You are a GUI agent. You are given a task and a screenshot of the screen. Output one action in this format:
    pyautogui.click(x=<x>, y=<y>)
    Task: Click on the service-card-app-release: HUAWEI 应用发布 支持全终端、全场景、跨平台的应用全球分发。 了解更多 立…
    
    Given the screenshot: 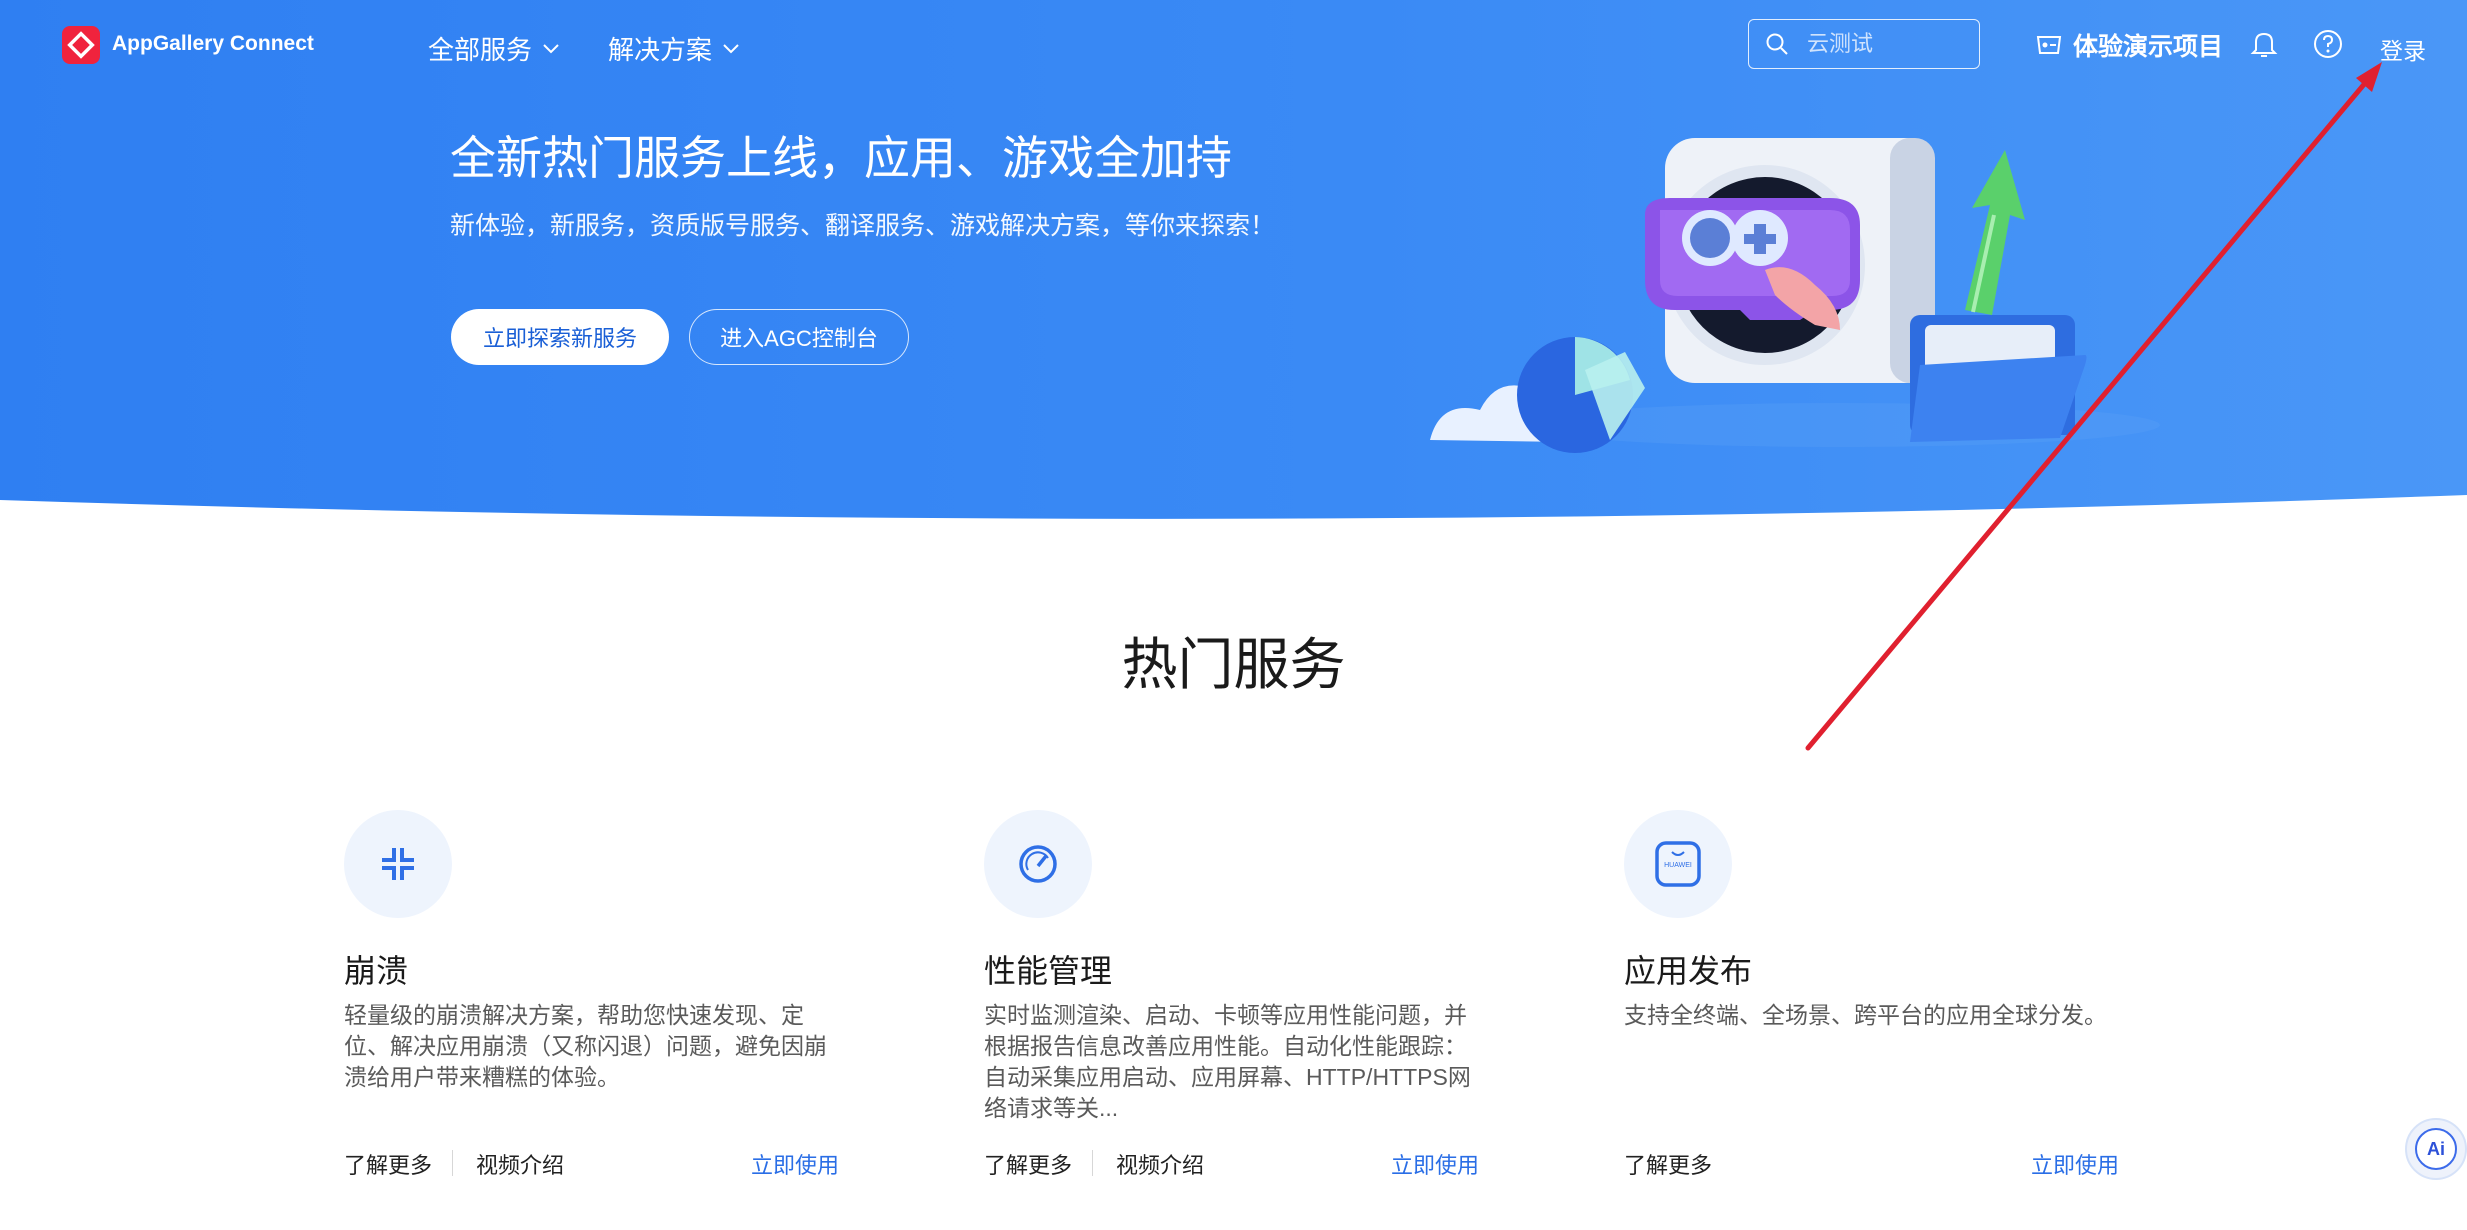 What is the action you would take?
    pyautogui.click(x=1884, y=1020)
    